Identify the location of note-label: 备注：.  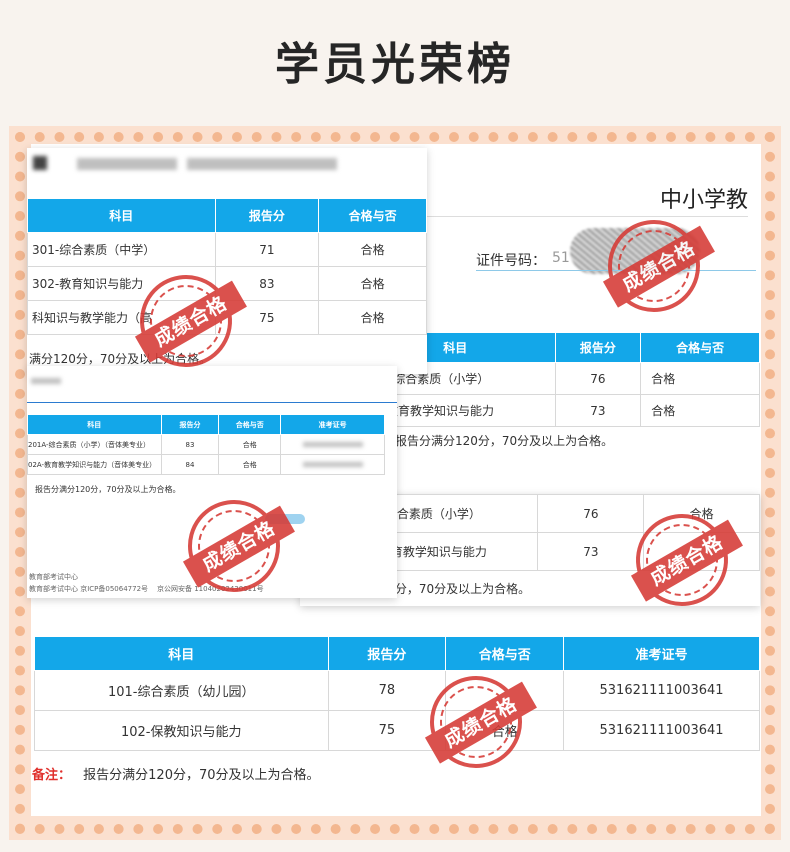
(52, 775).